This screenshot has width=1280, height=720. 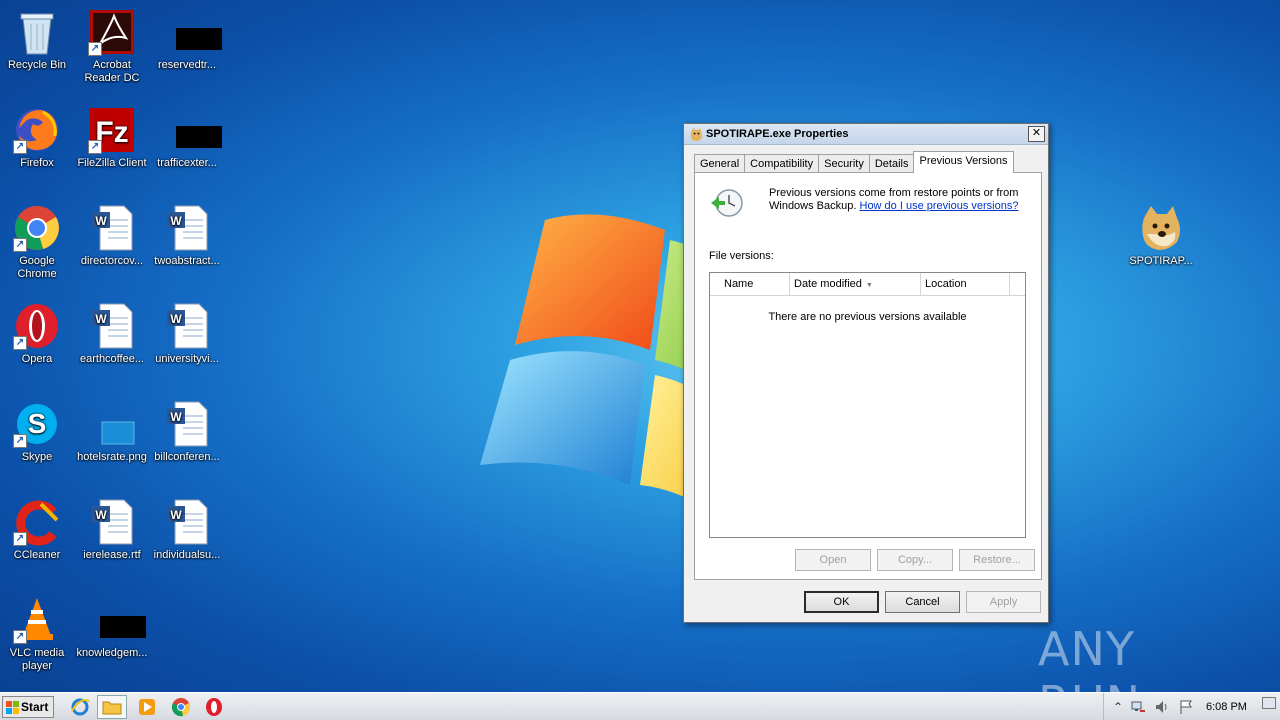 What do you see at coordinates (37, 326) in the screenshot?
I see `opera-icon: ↗` at bounding box center [37, 326].